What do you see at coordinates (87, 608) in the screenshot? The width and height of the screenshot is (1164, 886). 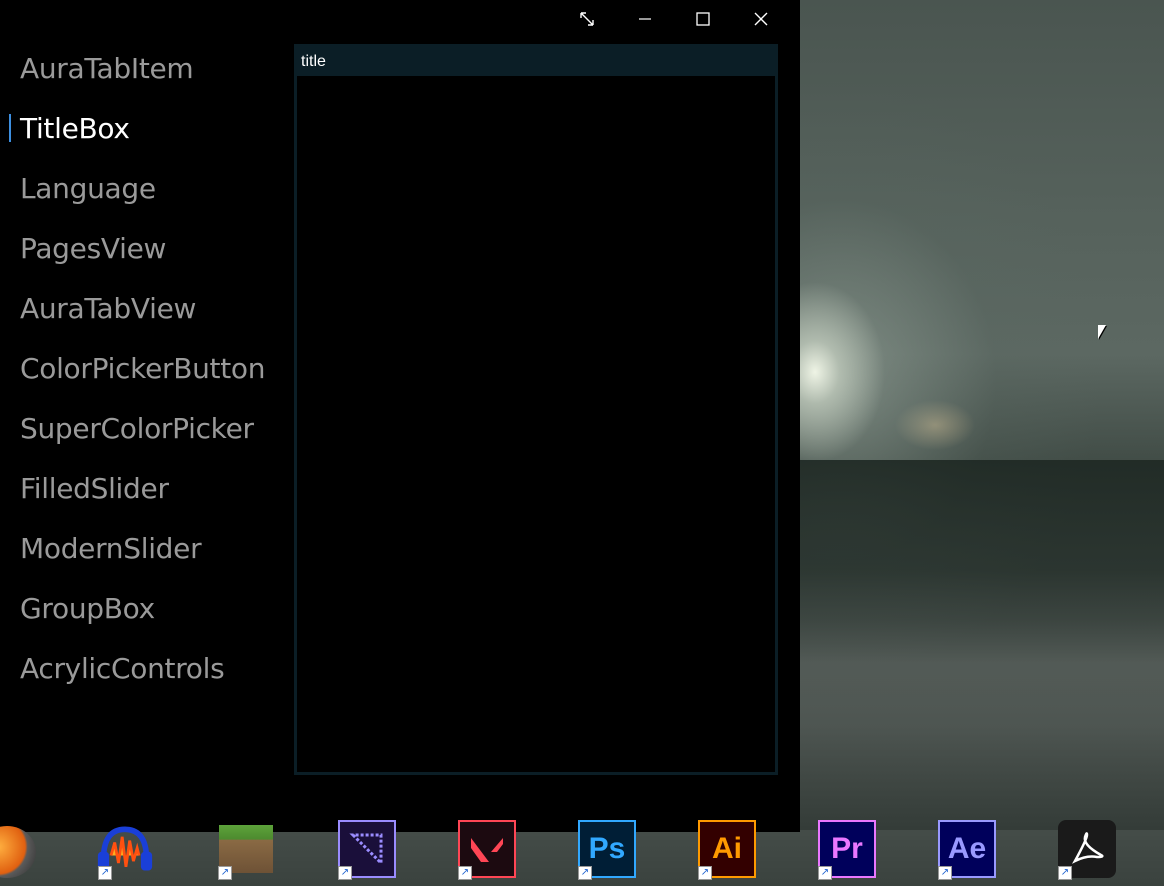 I see `nav-item-label: GroupBox` at bounding box center [87, 608].